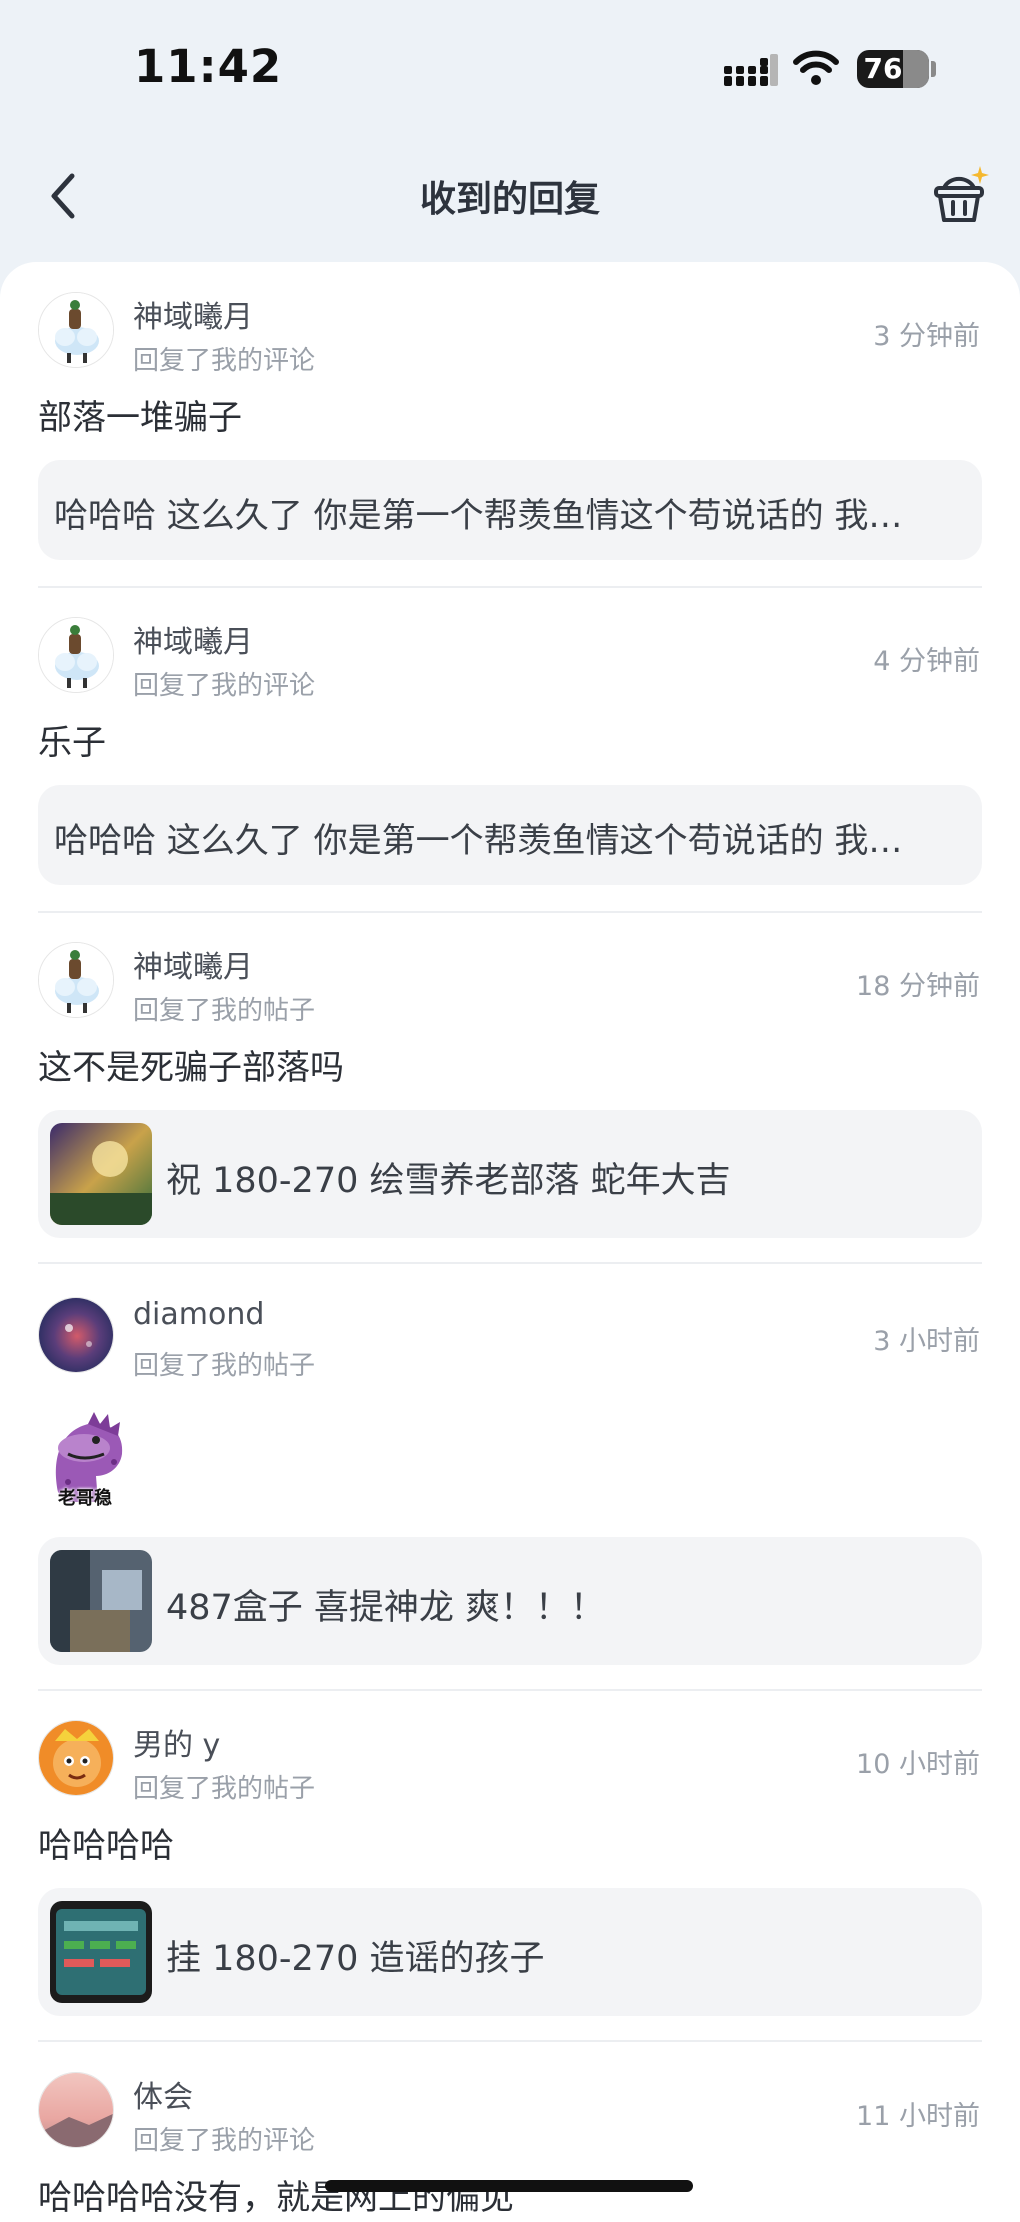 The height and width of the screenshot is (2222, 1020). What do you see at coordinates (751, 70) in the screenshot?
I see `cellular-signal-icon` at bounding box center [751, 70].